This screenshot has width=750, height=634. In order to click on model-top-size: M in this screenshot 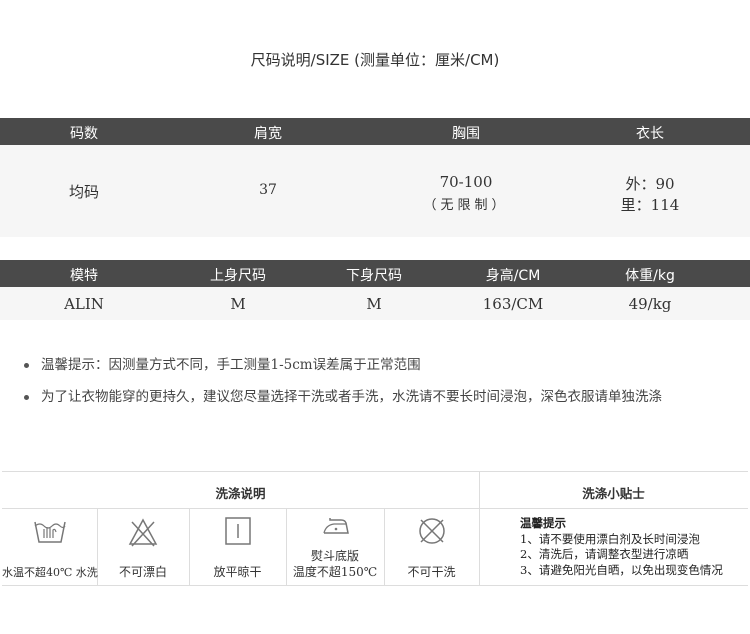, I will do `click(238, 304)`.